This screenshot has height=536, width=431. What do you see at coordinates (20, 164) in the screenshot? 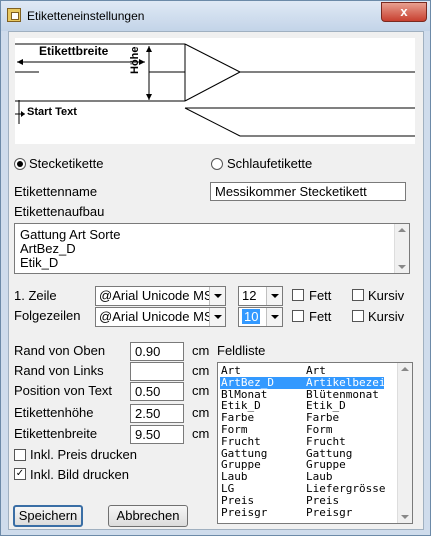
I see `radio-stecketikette` at bounding box center [20, 164].